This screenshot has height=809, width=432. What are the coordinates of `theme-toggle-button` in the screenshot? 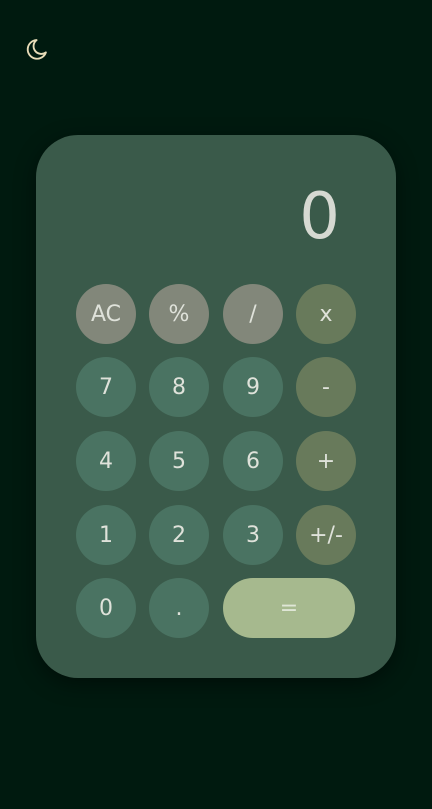 It's located at (36, 50).